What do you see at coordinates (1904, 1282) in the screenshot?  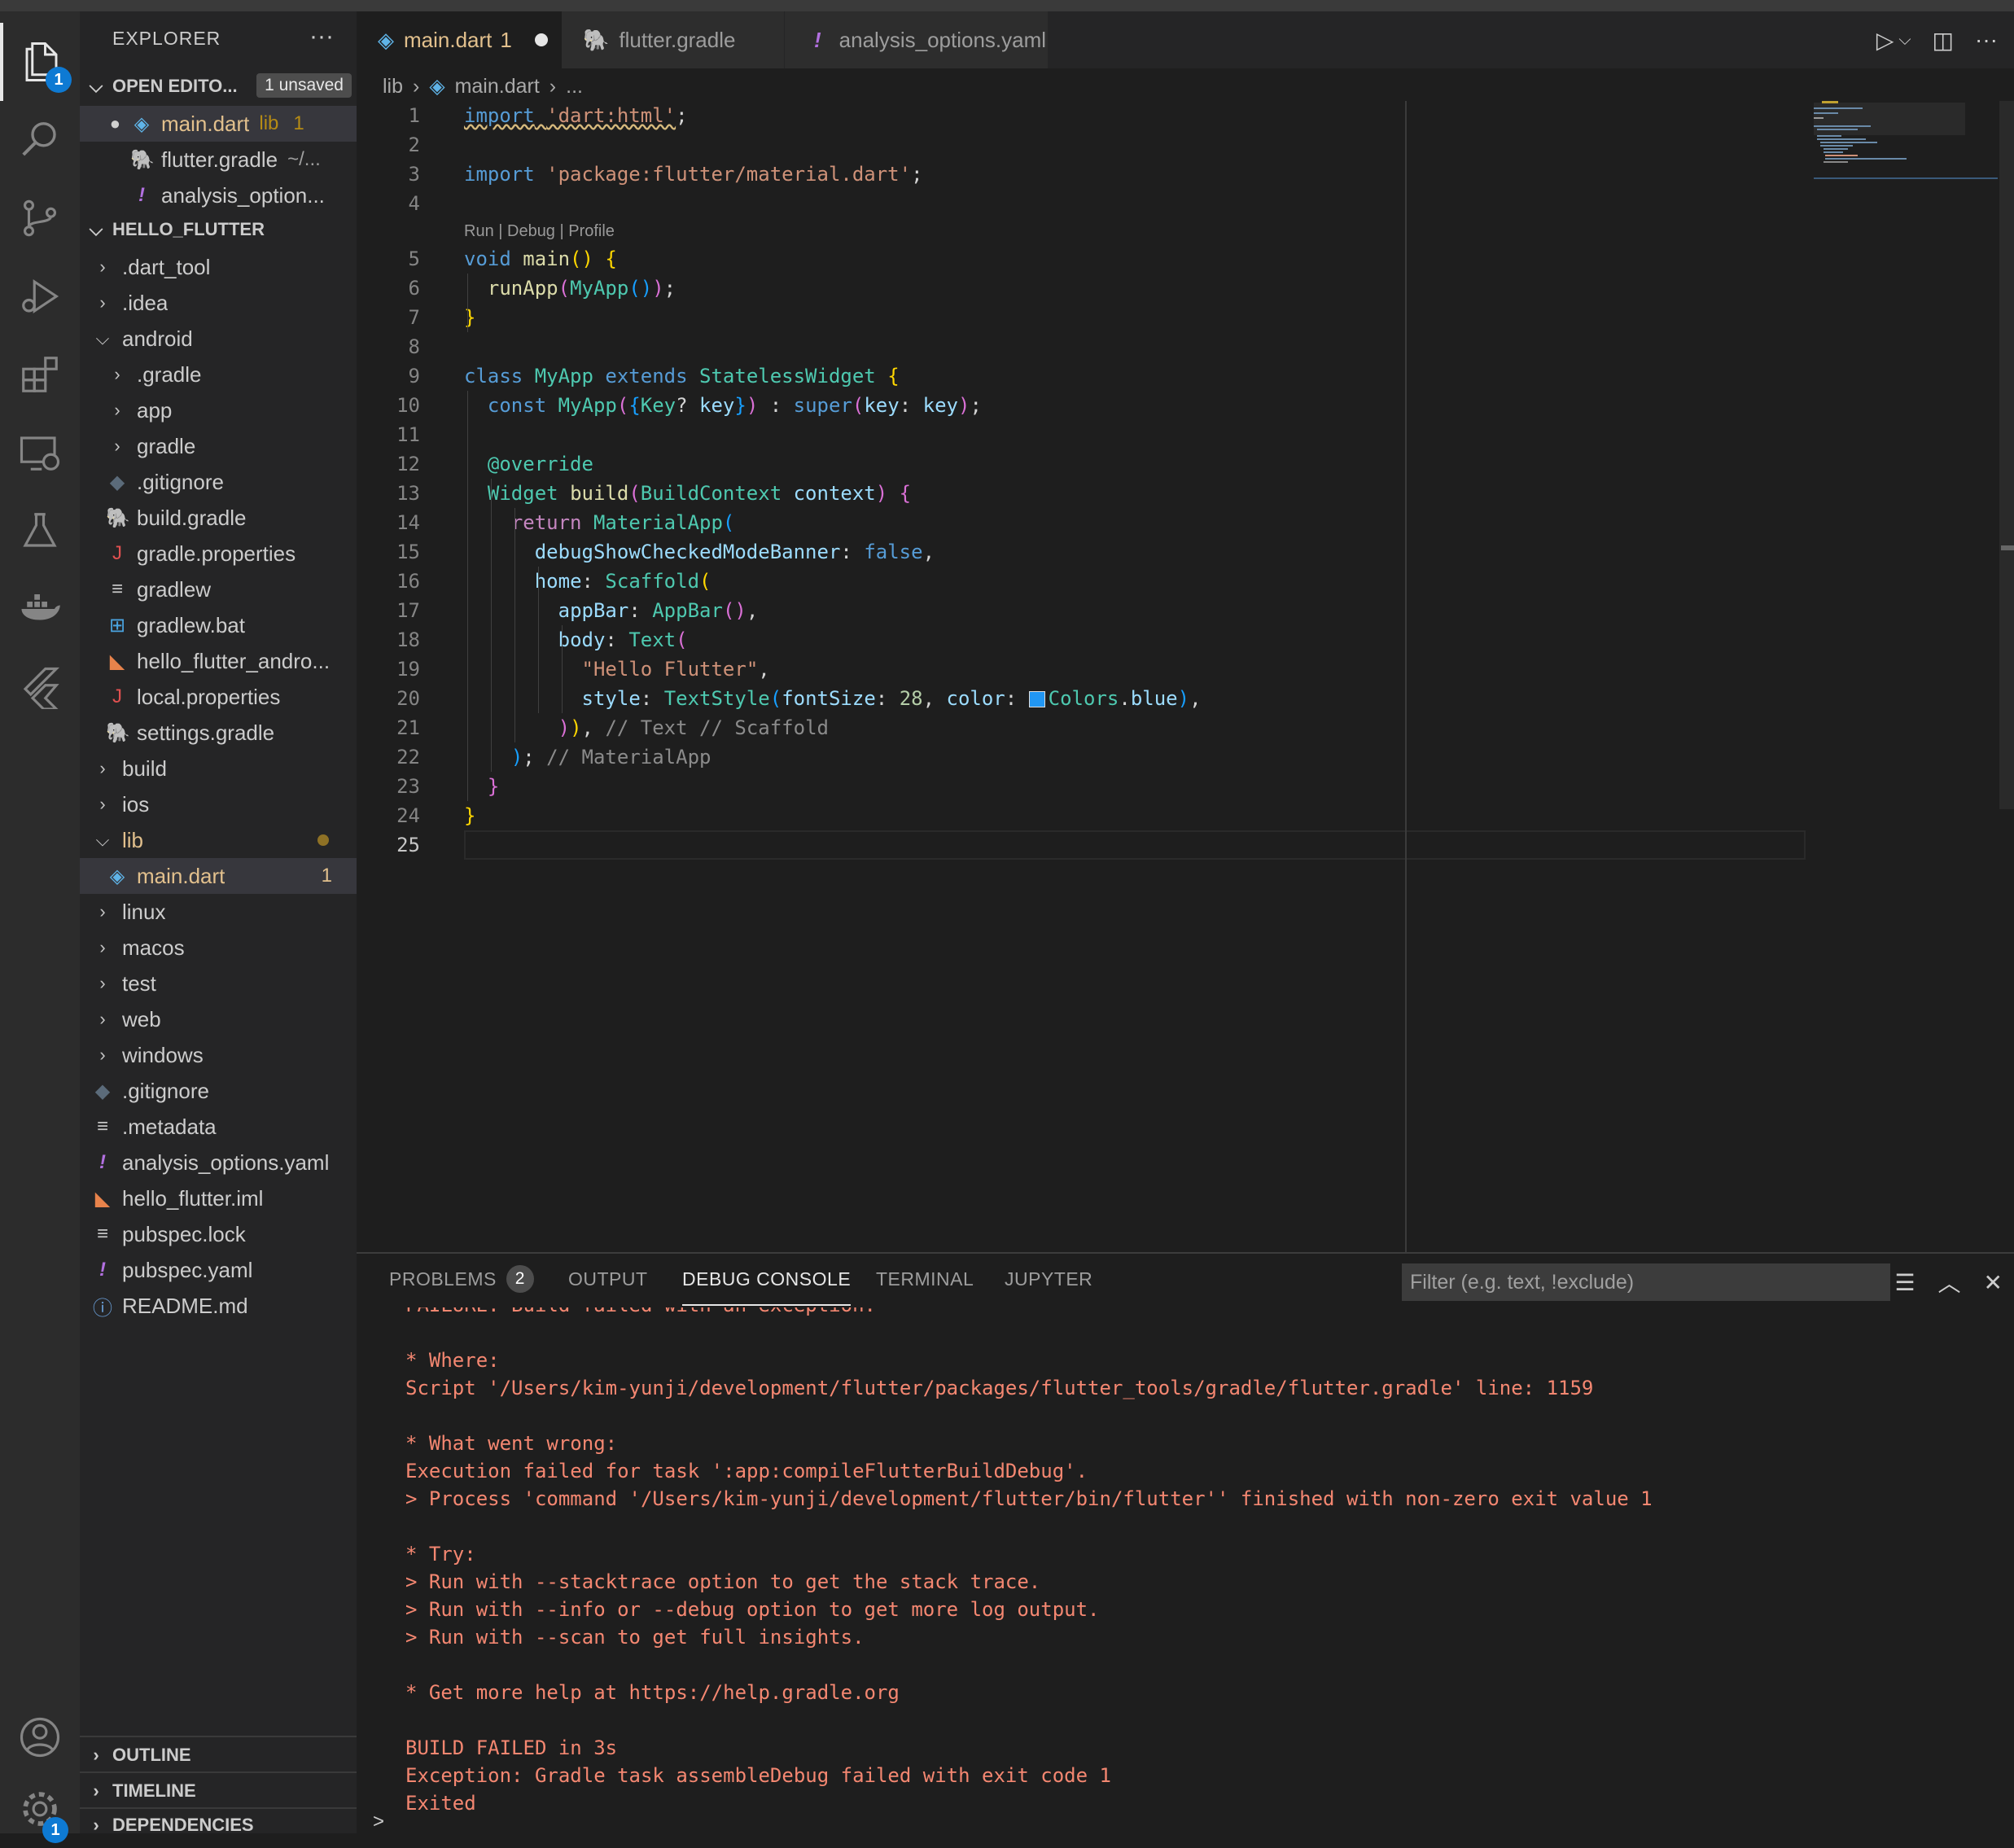 I see `clear-console-icon: ☰` at bounding box center [1904, 1282].